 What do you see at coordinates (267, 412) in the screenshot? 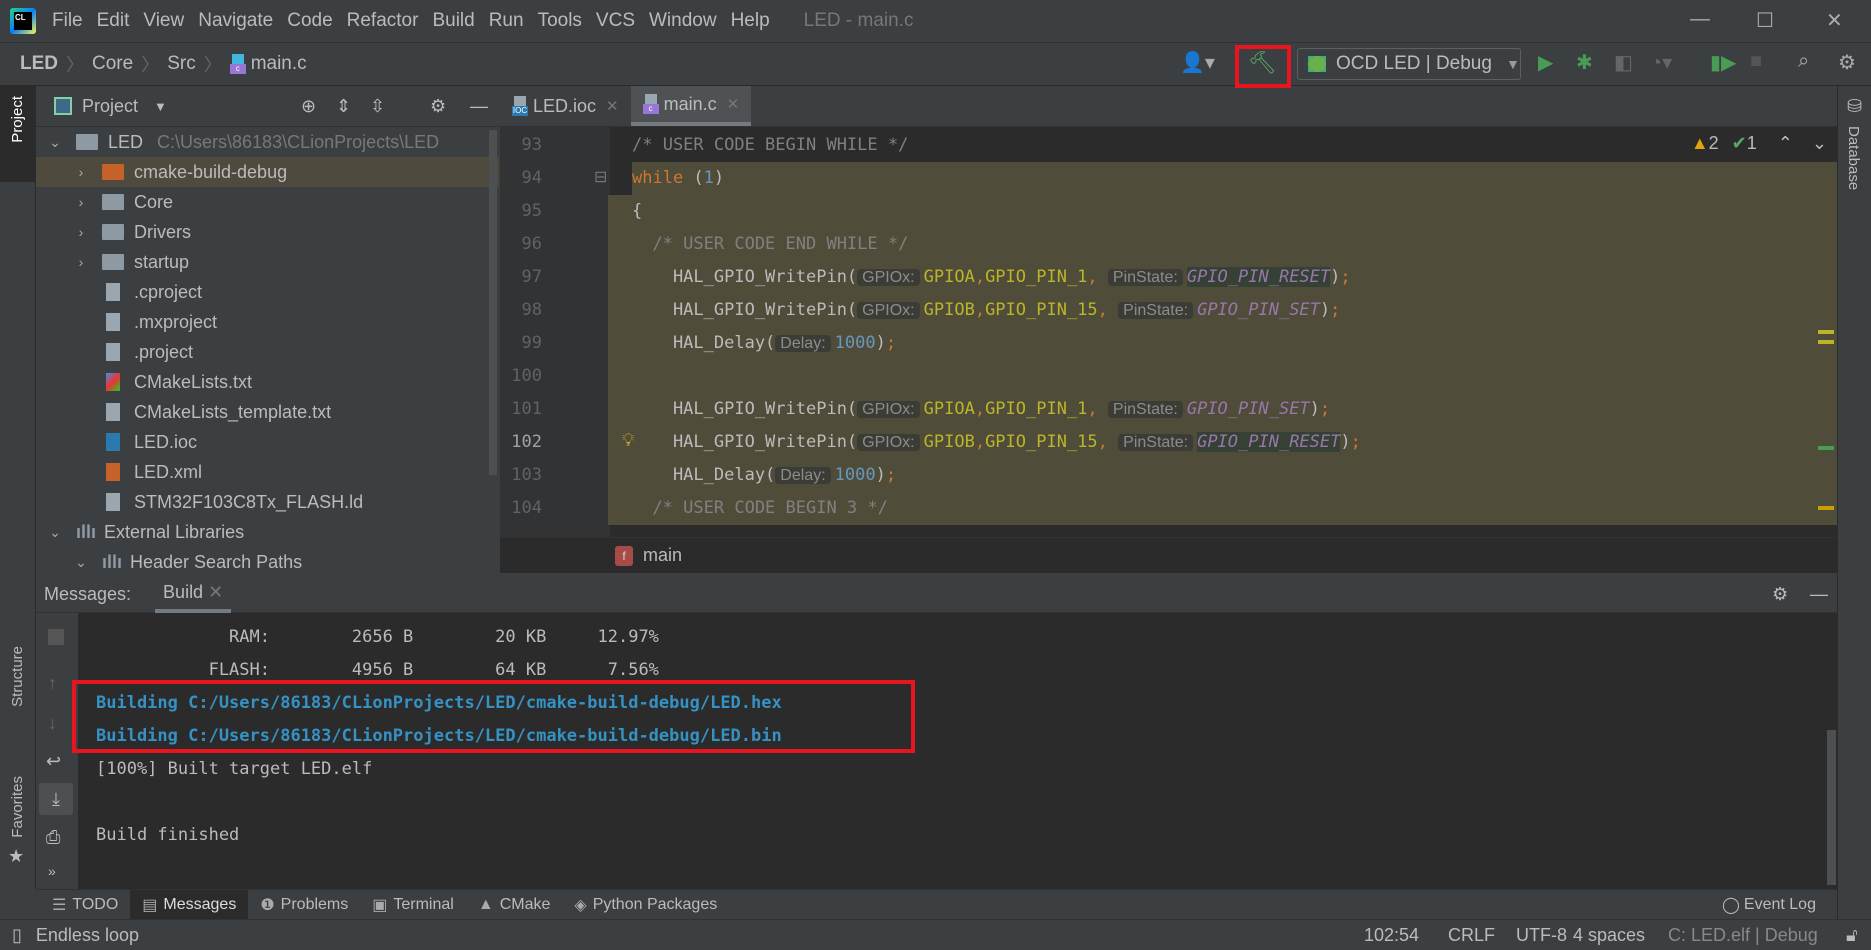
I see `tree-item: CMakeLists_template.txt` at bounding box center [267, 412].